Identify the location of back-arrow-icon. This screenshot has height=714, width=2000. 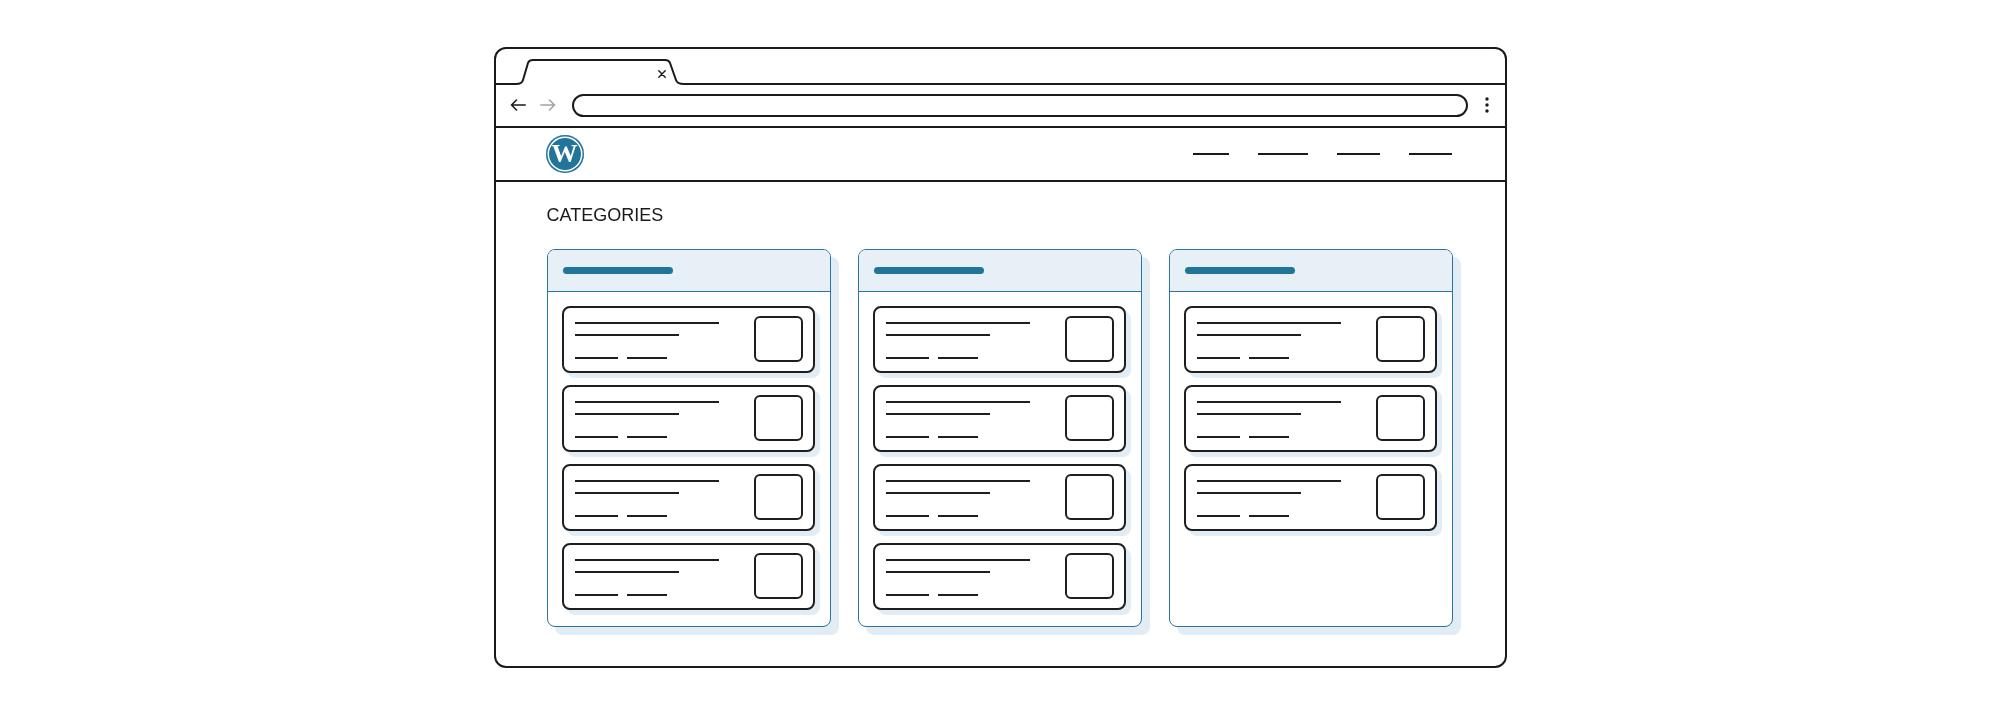
(517, 105).